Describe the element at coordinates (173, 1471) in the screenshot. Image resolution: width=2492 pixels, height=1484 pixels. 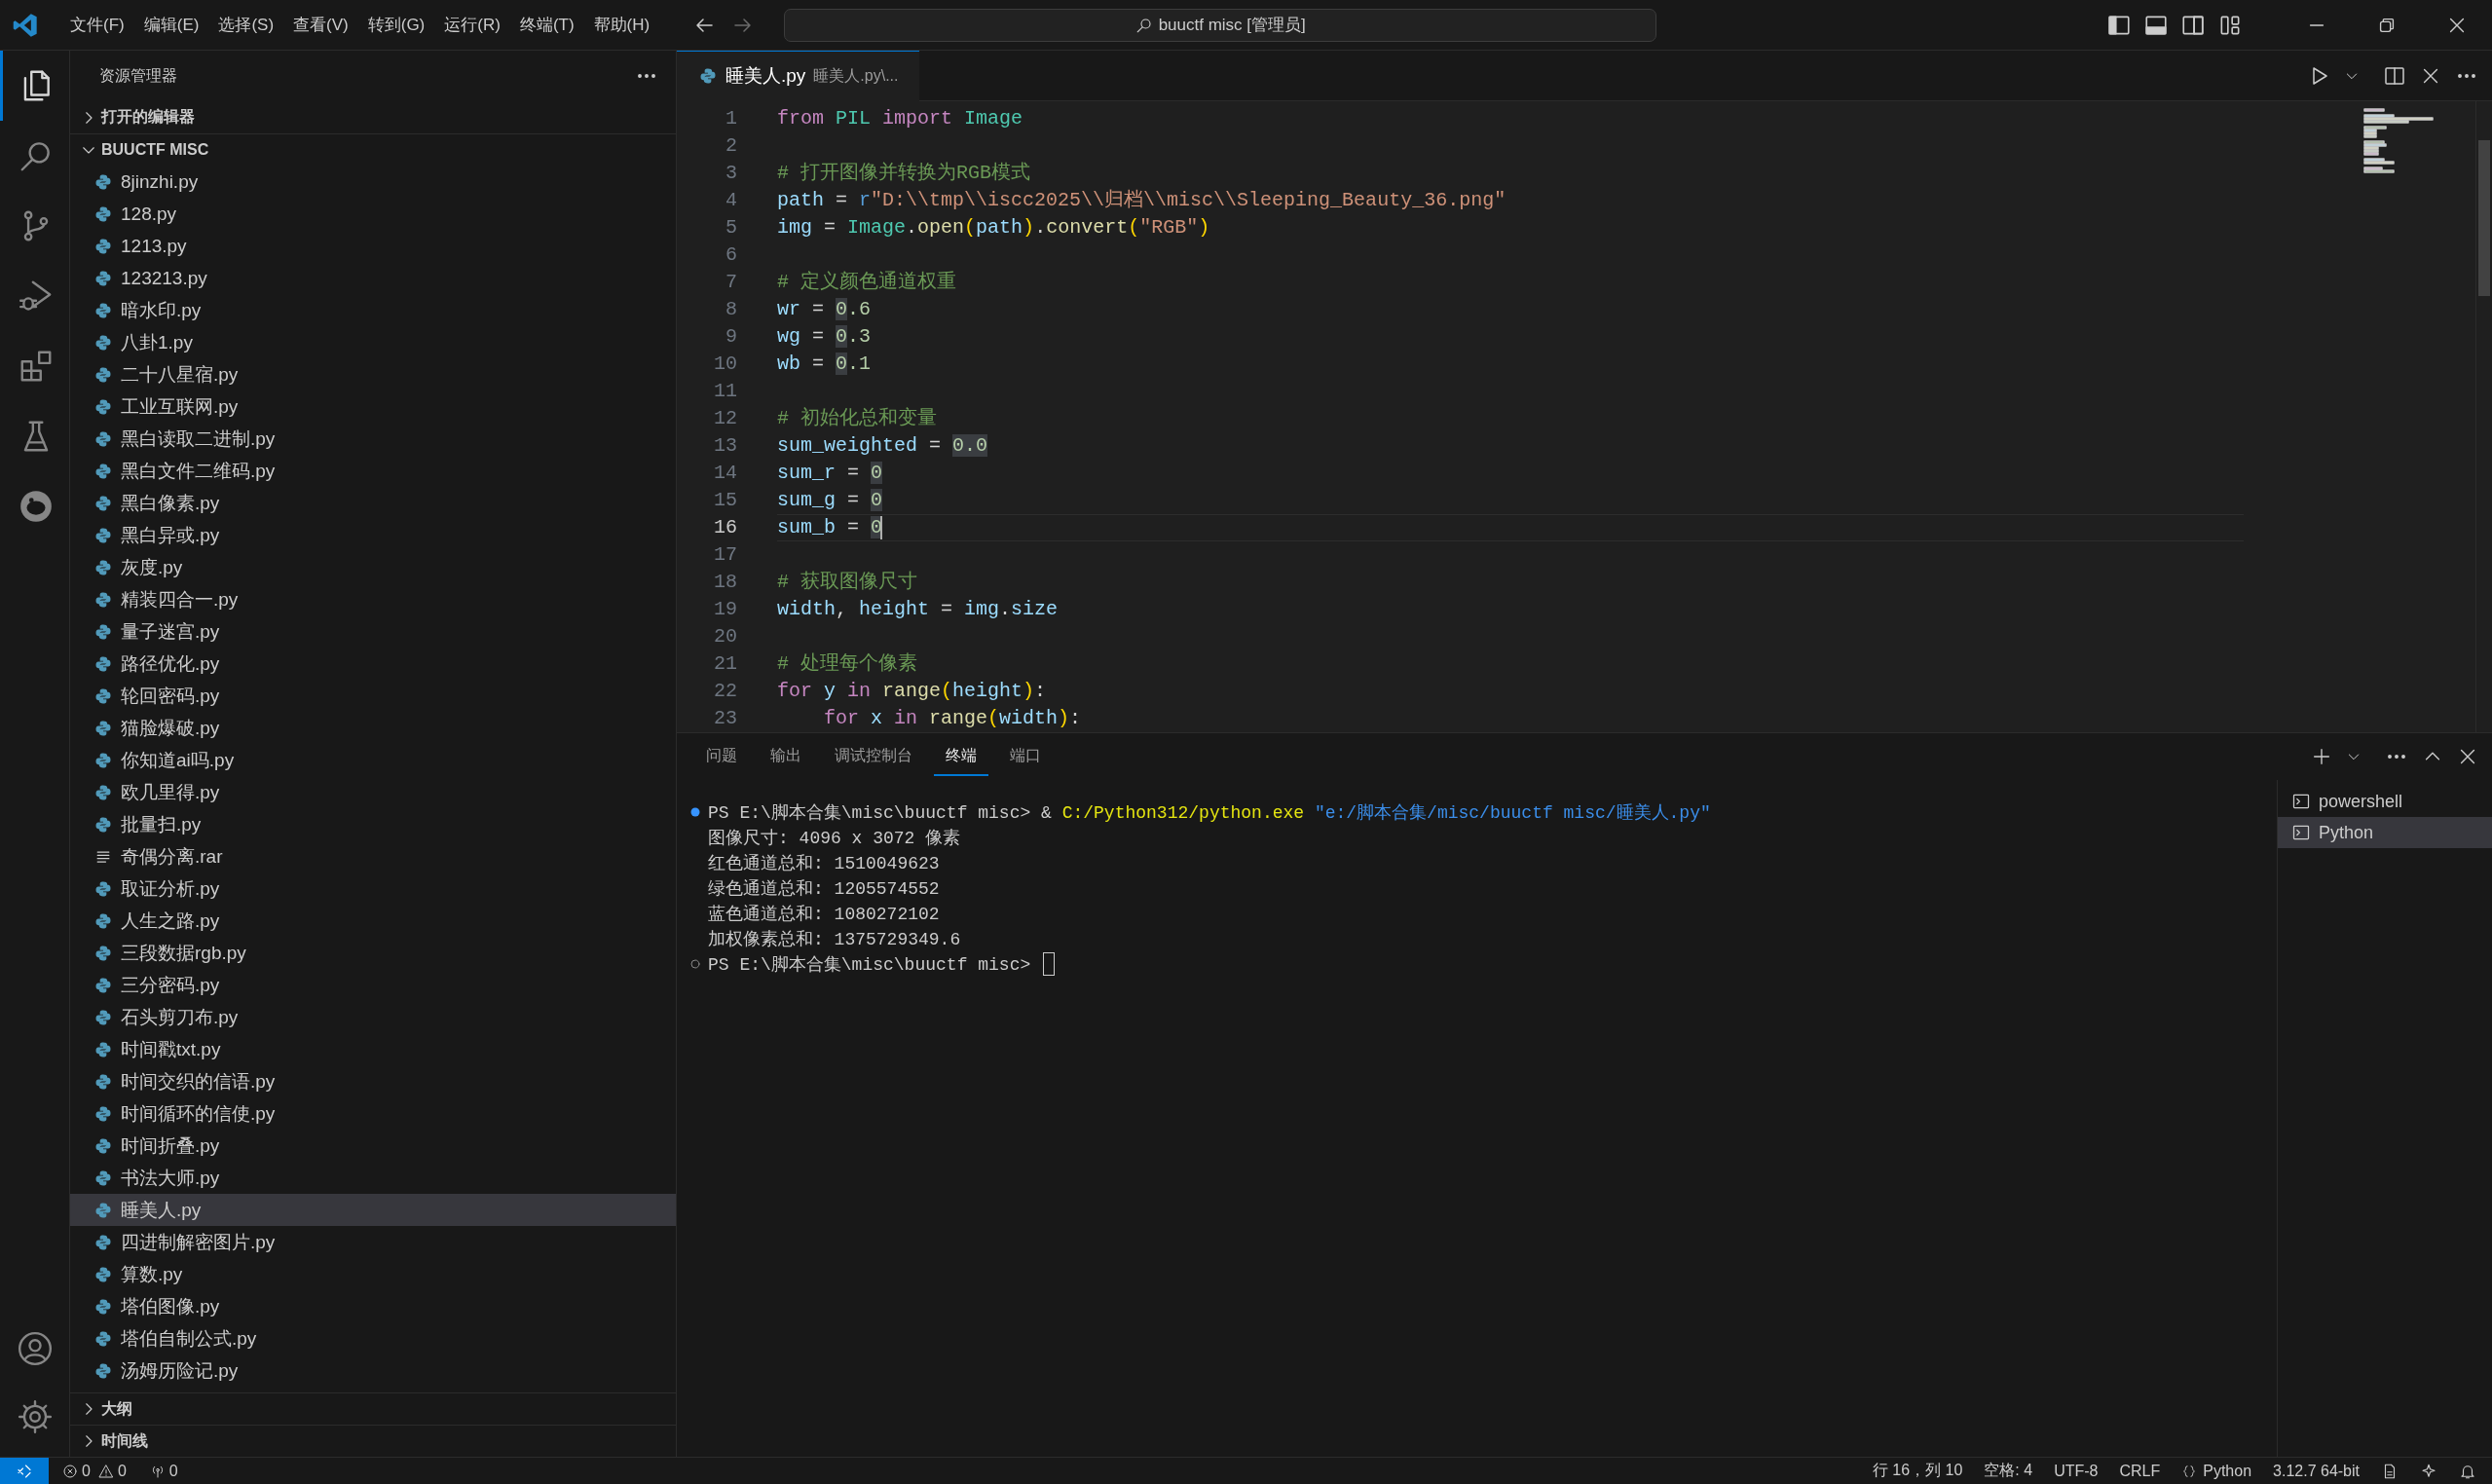
I see `port-count: 0` at that location.